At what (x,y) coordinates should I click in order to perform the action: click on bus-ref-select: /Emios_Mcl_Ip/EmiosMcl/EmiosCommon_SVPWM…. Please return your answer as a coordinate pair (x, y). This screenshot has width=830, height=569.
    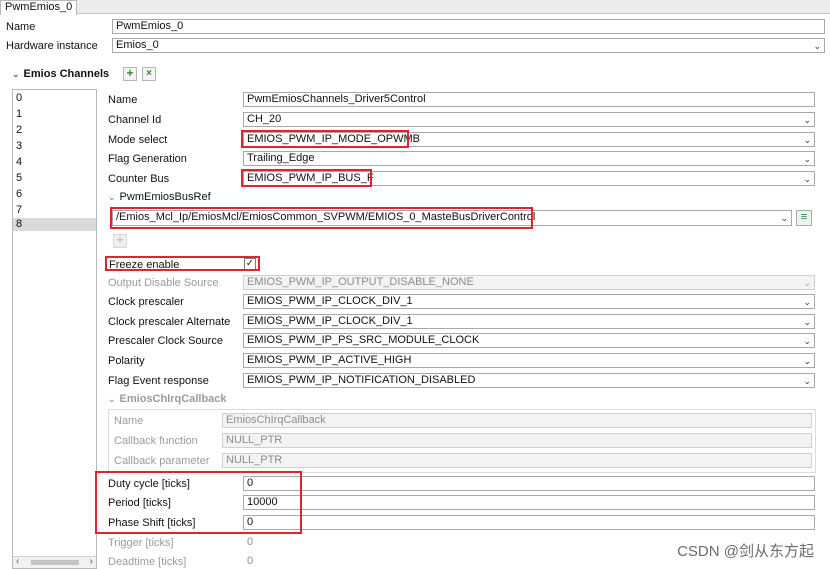
    Looking at the image, I should click on (452, 218).